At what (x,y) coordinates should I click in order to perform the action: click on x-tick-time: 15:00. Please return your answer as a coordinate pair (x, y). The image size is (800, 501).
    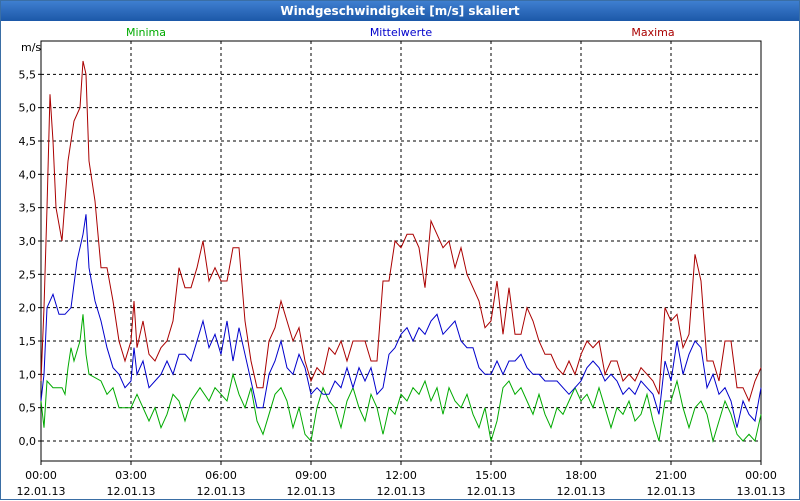
    Looking at the image, I should click on (491, 475).